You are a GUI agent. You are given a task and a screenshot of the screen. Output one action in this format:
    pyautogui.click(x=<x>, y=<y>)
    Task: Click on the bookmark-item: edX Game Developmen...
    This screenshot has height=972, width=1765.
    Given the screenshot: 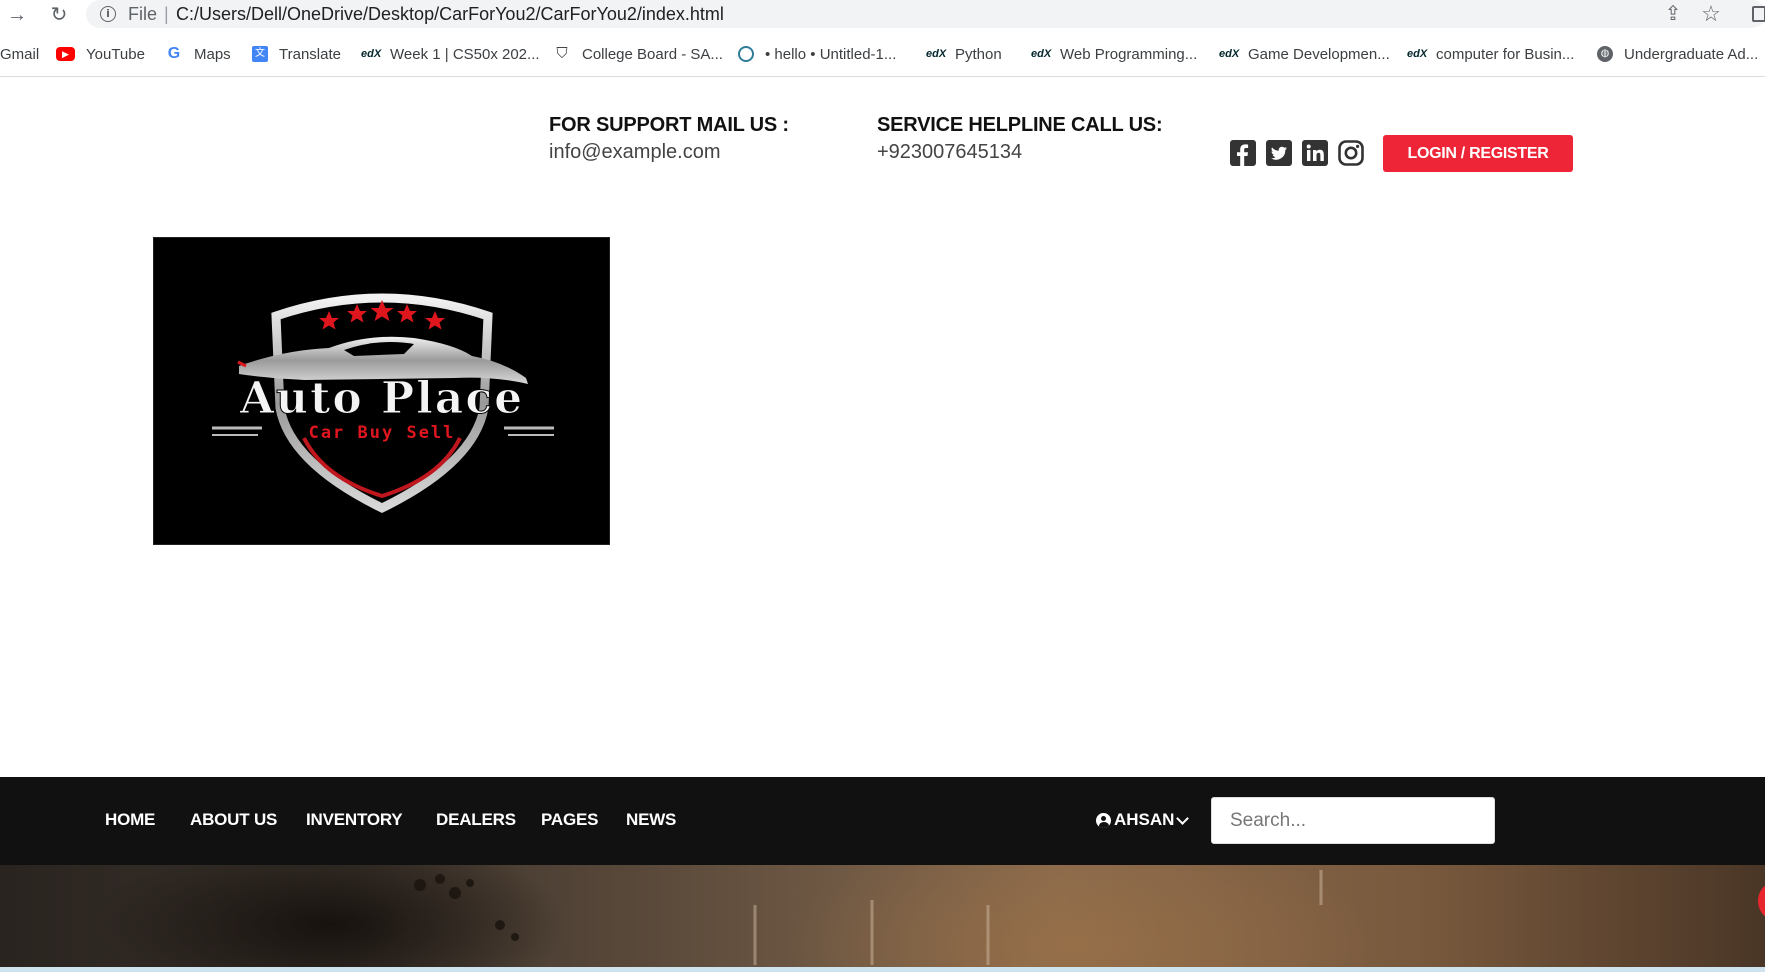 What is the action you would take?
    pyautogui.click(x=1304, y=54)
    